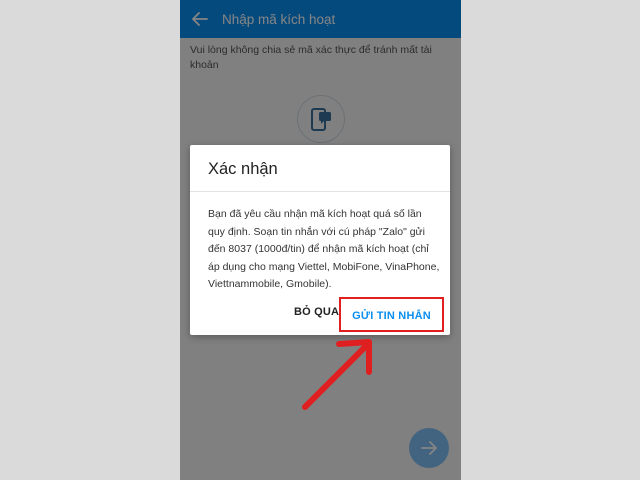 This screenshot has height=480, width=640. What do you see at coordinates (316, 312) in the screenshot?
I see `skip-button: BỎ QUA` at bounding box center [316, 312].